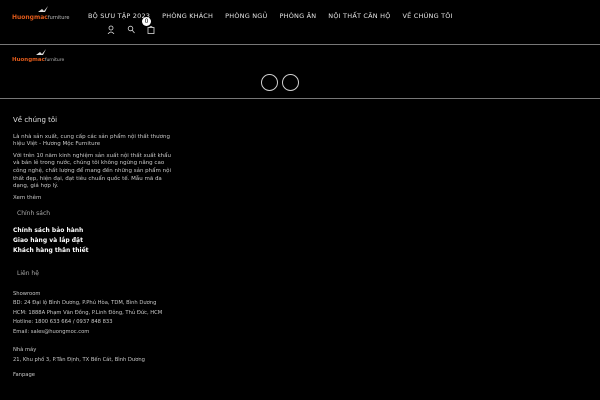 This screenshot has width=600, height=400. I want to click on nav-item-apartment: Nội thất căn hộ, so click(362, 17).